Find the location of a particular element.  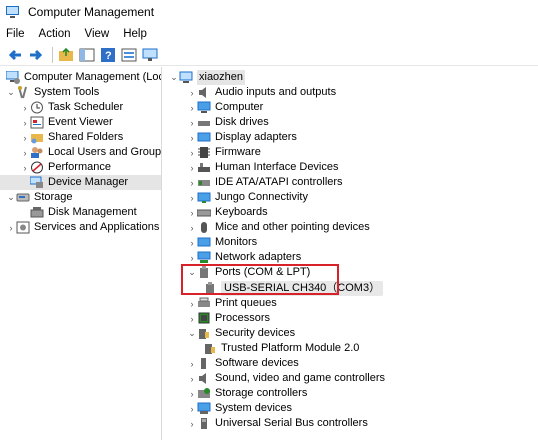

device-trusted-platform-module: Trusted Platform Module 2.0 is located at coordinates (281, 348).